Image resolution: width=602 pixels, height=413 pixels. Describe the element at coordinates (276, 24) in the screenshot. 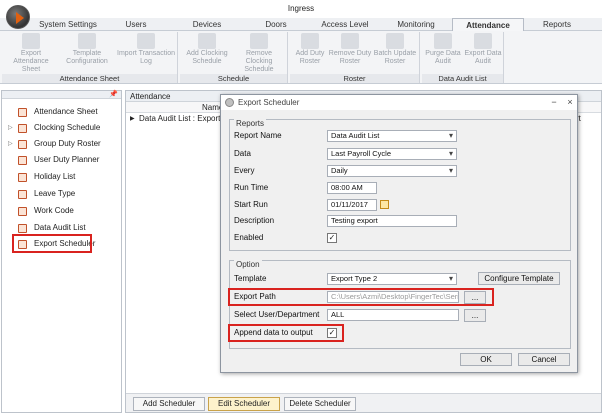

I see `tab-doors: Doors` at that location.